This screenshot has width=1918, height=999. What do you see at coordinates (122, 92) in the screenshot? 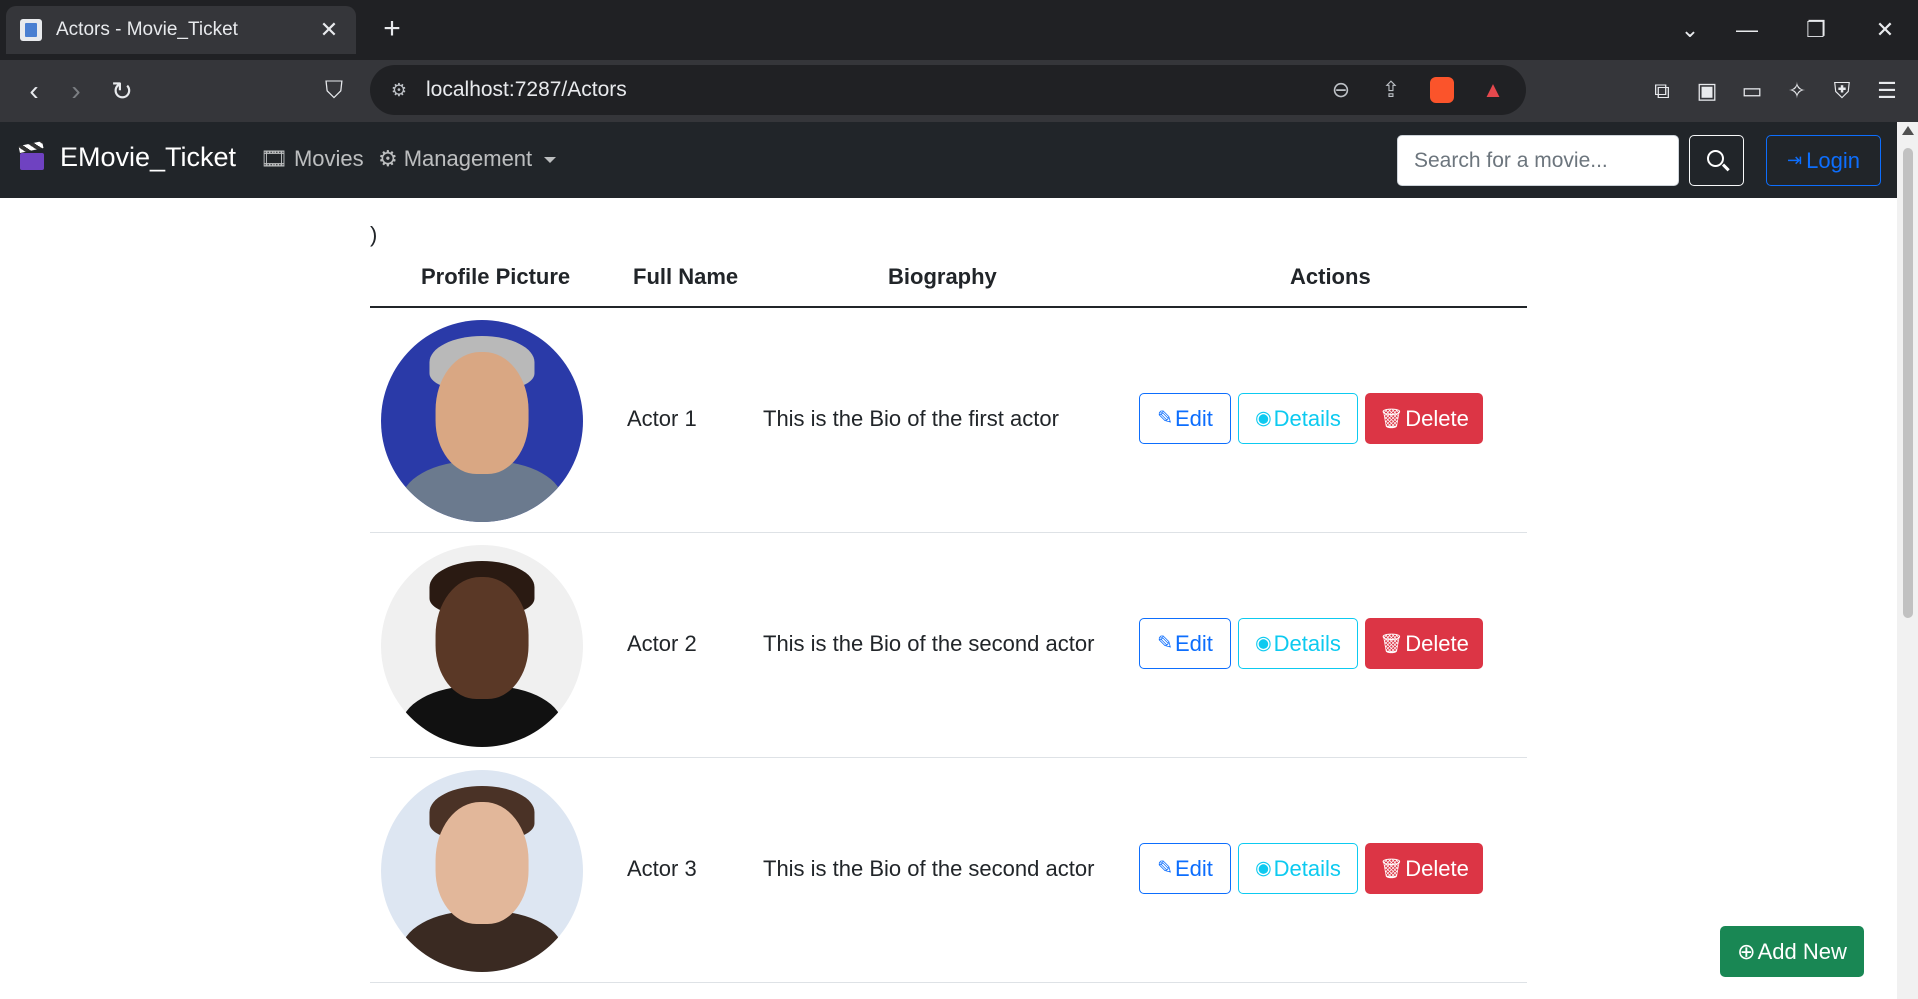
I see `reload-icon: ↻` at bounding box center [122, 92].